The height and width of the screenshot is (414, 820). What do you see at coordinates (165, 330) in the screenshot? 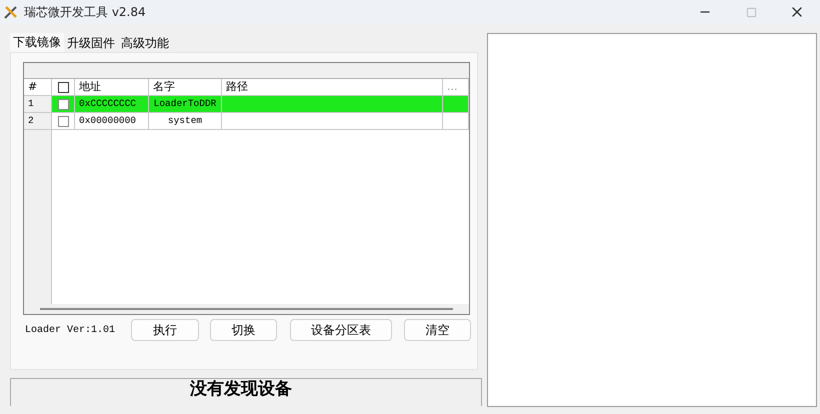
I see `action-button: 执行` at bounding box center [165, 330].